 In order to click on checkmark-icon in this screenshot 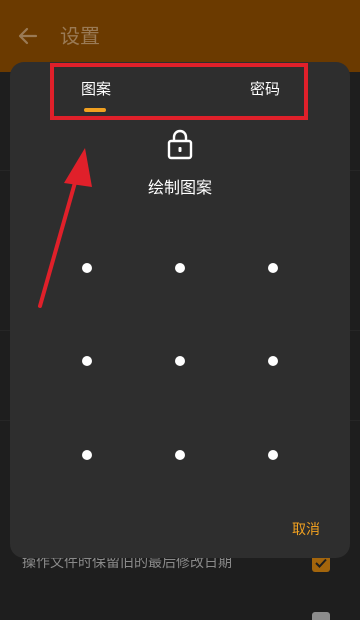, I will do `click(321, 563)`.